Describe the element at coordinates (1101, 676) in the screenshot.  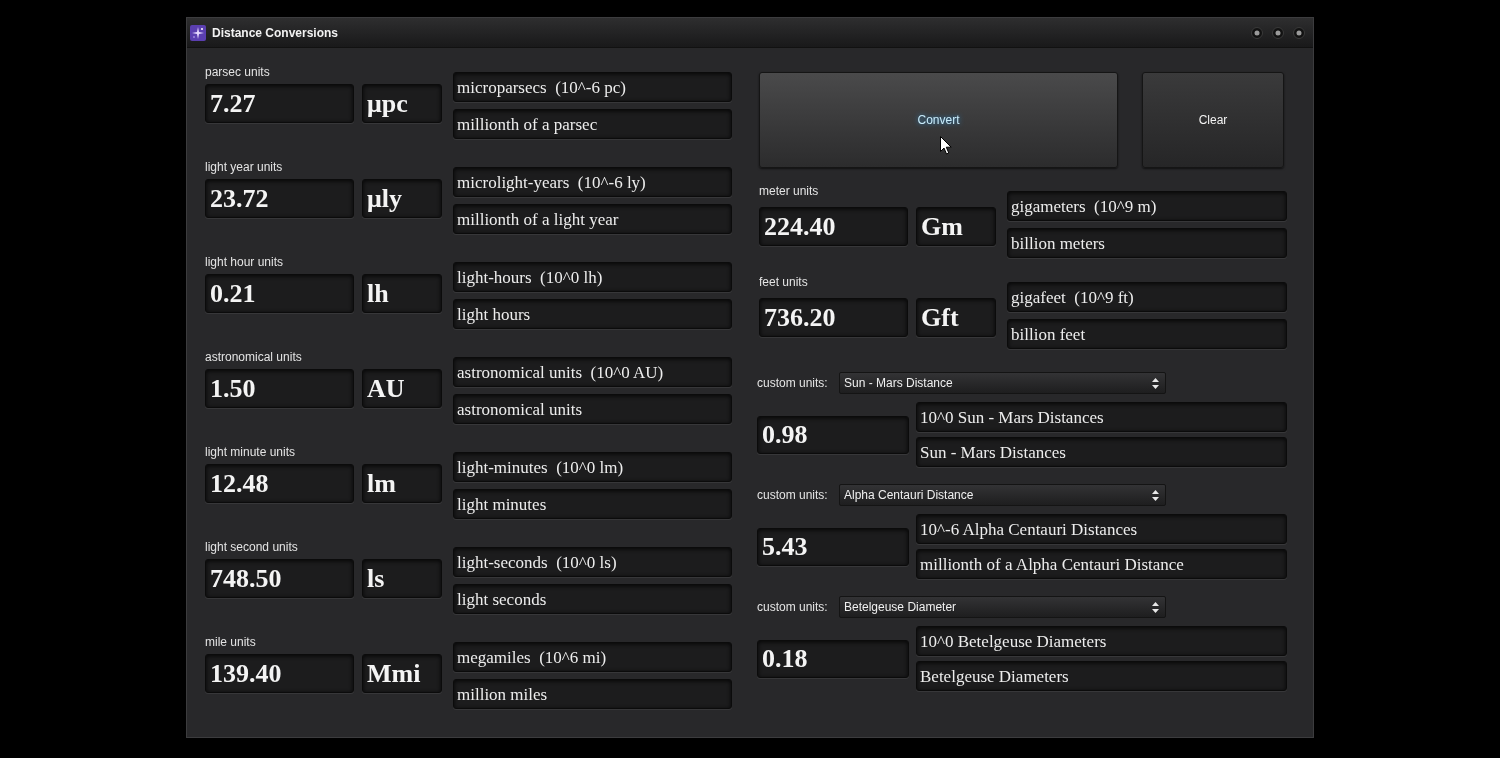
I see `description-field: Betelgeuse Diameters` at that location.